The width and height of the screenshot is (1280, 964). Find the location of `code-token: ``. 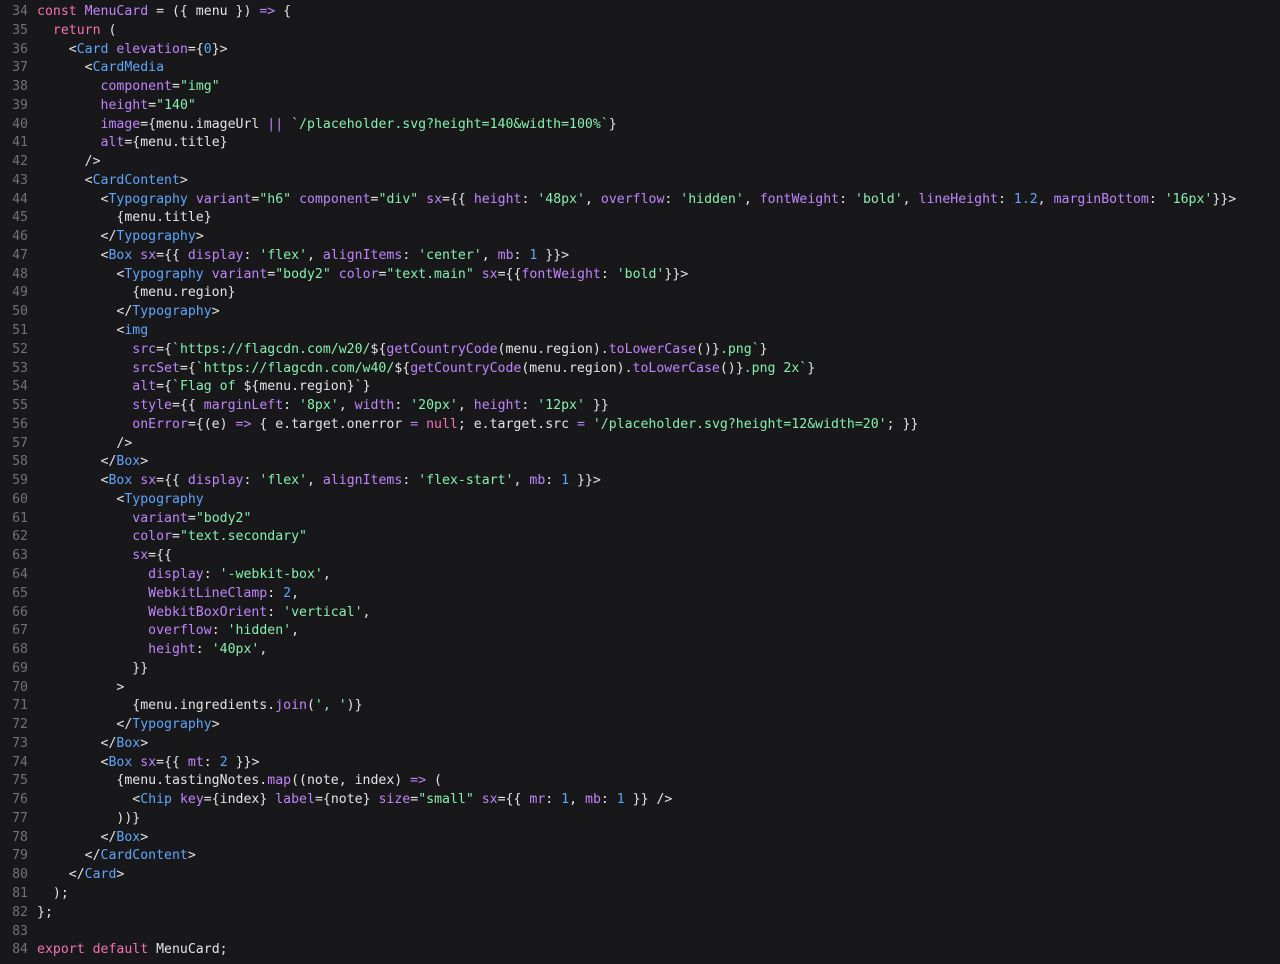

code-token: ` is located at coordinates (358, 387).